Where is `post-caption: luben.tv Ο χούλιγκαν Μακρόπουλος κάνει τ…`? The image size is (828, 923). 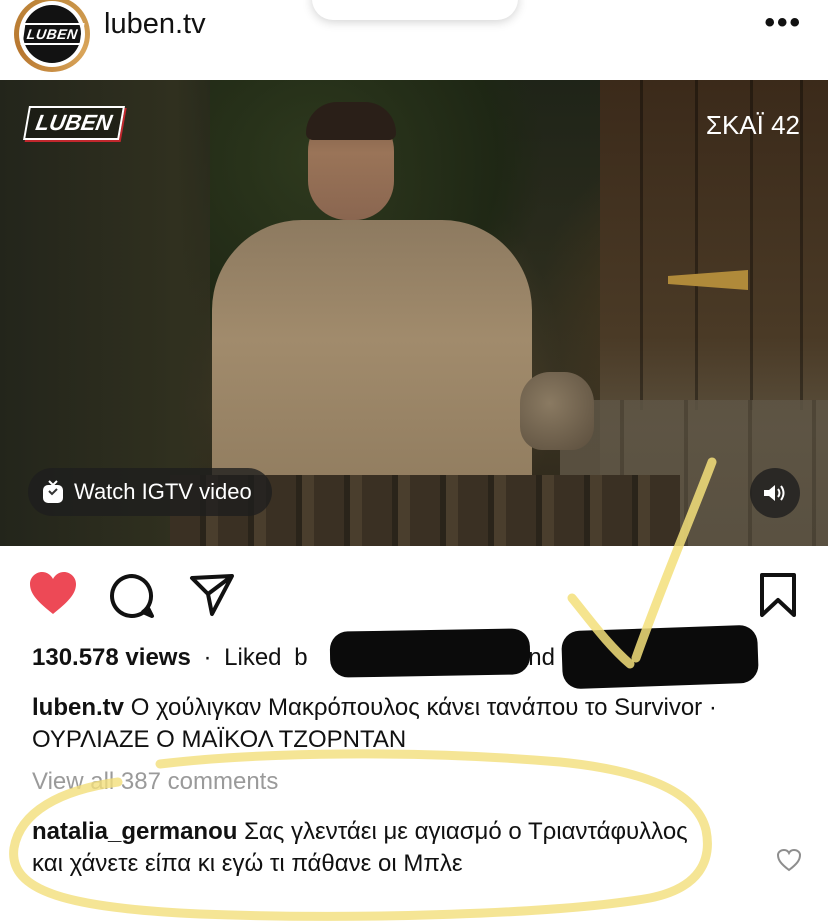 post-caption: luben.tv Ο χούλιγκαν Μακρόπουλος κάνει τ… is located at coordinates (412, 724).